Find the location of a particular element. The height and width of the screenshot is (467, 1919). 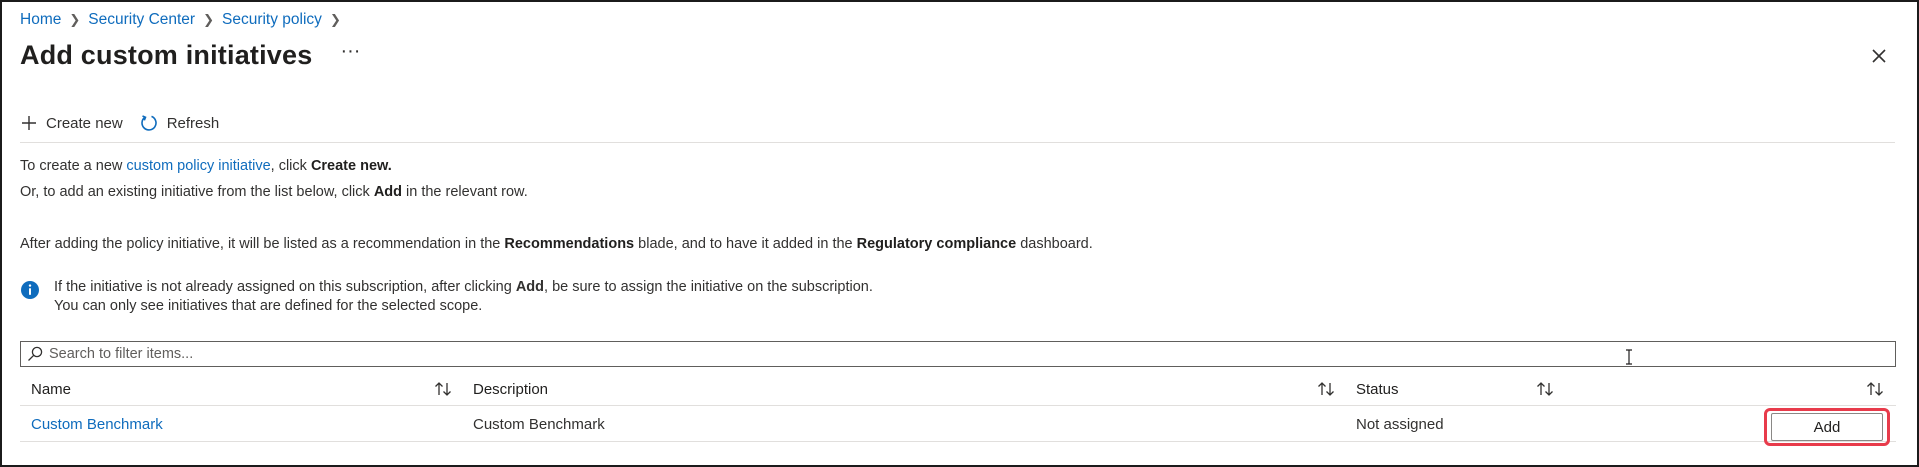

create-new-button: Create new is located at coordinates (71, 123).